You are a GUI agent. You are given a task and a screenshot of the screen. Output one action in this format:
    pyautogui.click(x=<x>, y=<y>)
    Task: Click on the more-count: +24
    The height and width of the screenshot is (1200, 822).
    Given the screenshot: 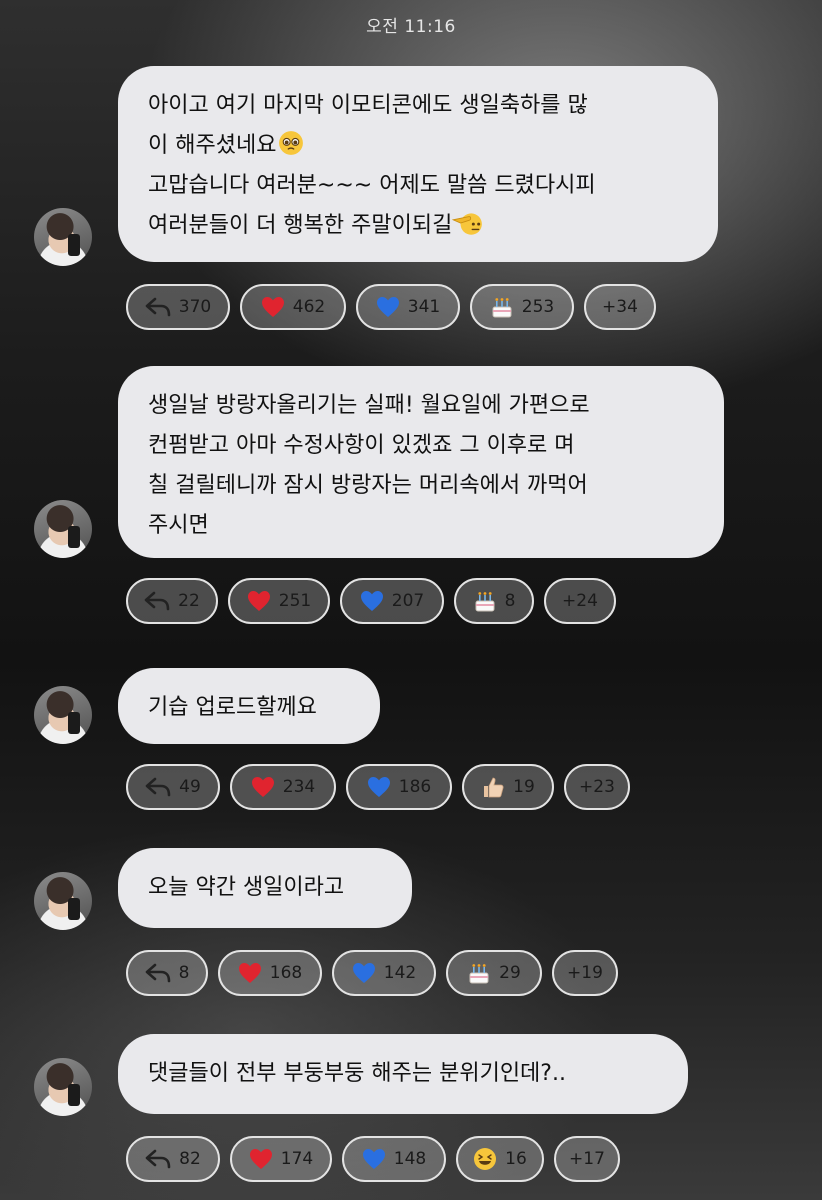 What is the action you would take?
    pyautogui.click(x=580, y=601)
    